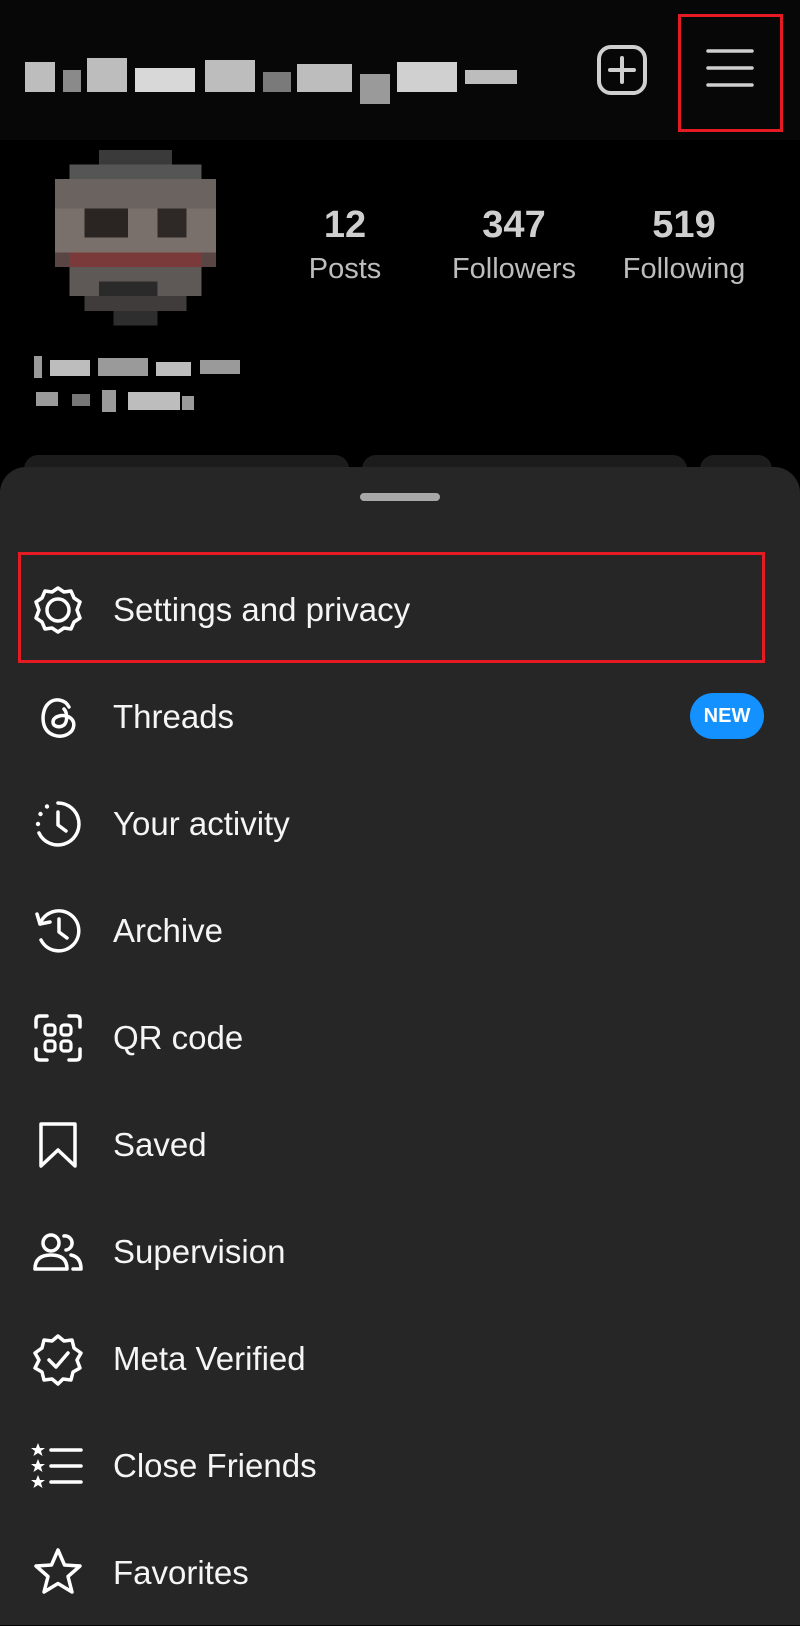 Image resolution: width=800 pixels, height=1626 pixels. I want to click on star-icon, so click(58, 1573).